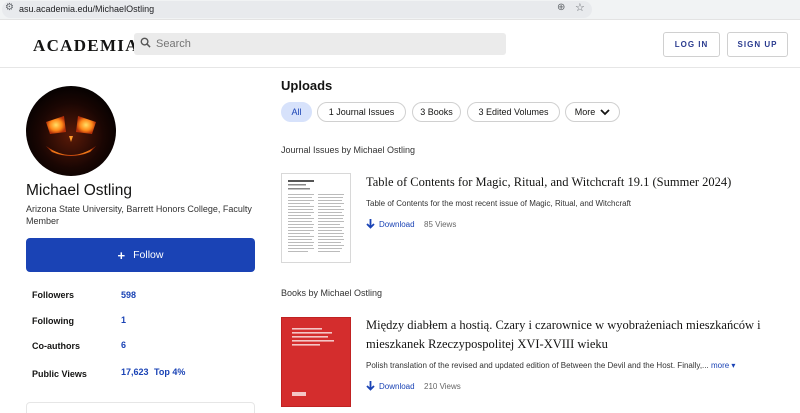 This screenshot has height=413, width=800. Describe the element at coordinates (313, 362) in the screenshot. I see `book-cover-icon` at that location.